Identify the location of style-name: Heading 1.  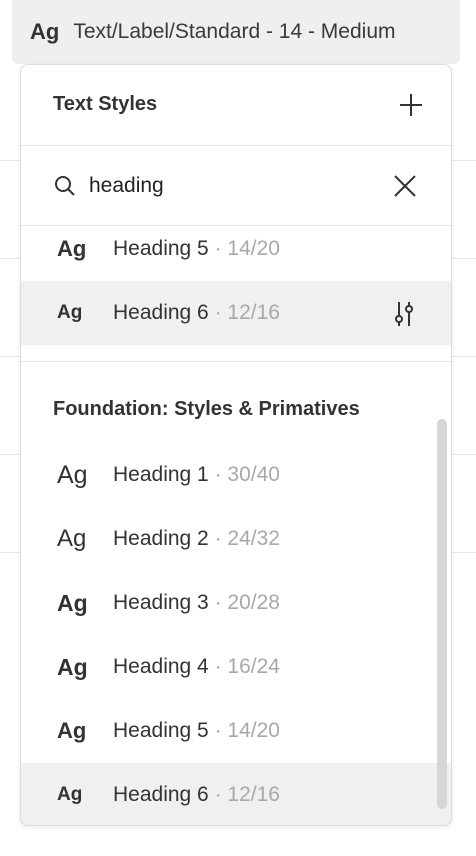
(161, 474).